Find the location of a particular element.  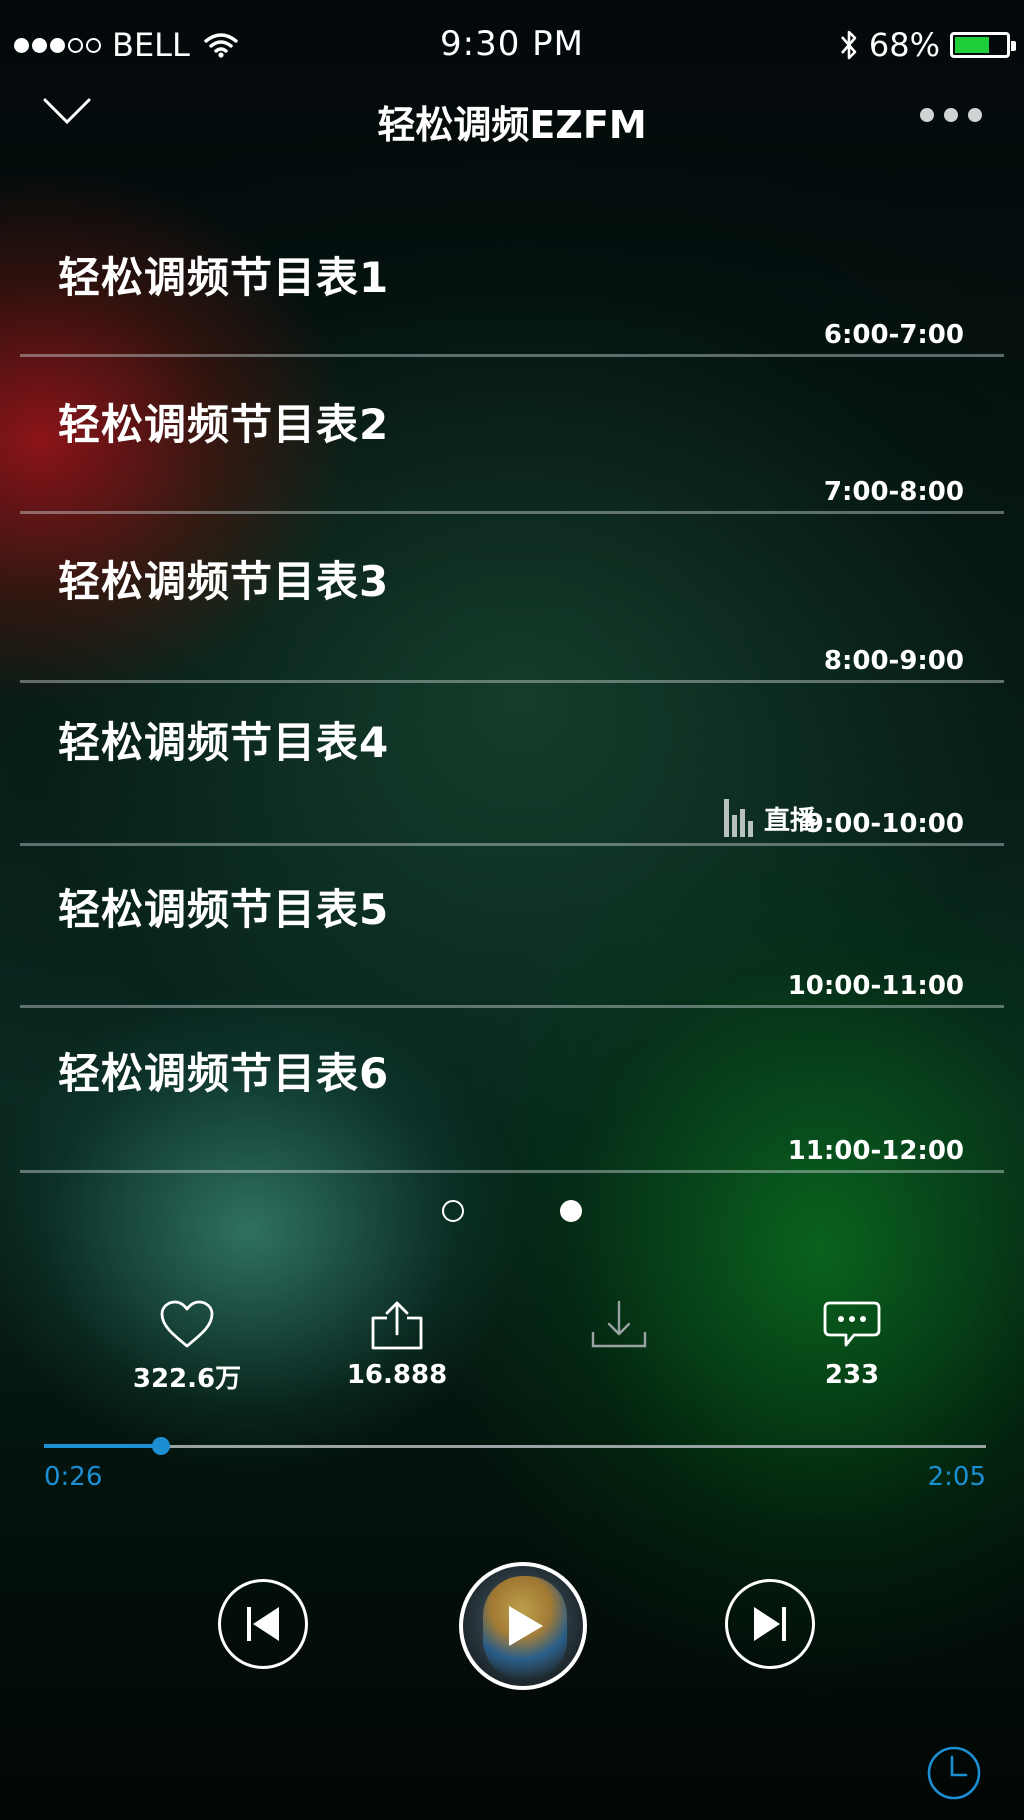

like-button: 322.6万 is located at coordinates (187, 1347).